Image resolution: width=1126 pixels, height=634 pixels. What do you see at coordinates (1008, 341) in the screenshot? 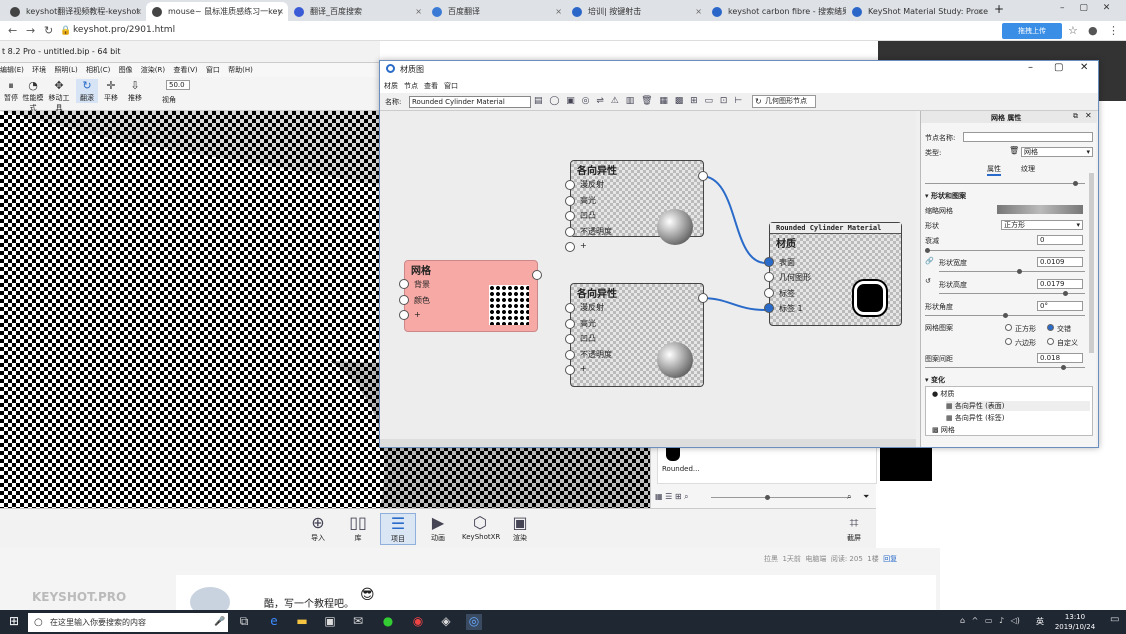
I see `pattern-radio-hexagon` at bounding box center [1008, 341].